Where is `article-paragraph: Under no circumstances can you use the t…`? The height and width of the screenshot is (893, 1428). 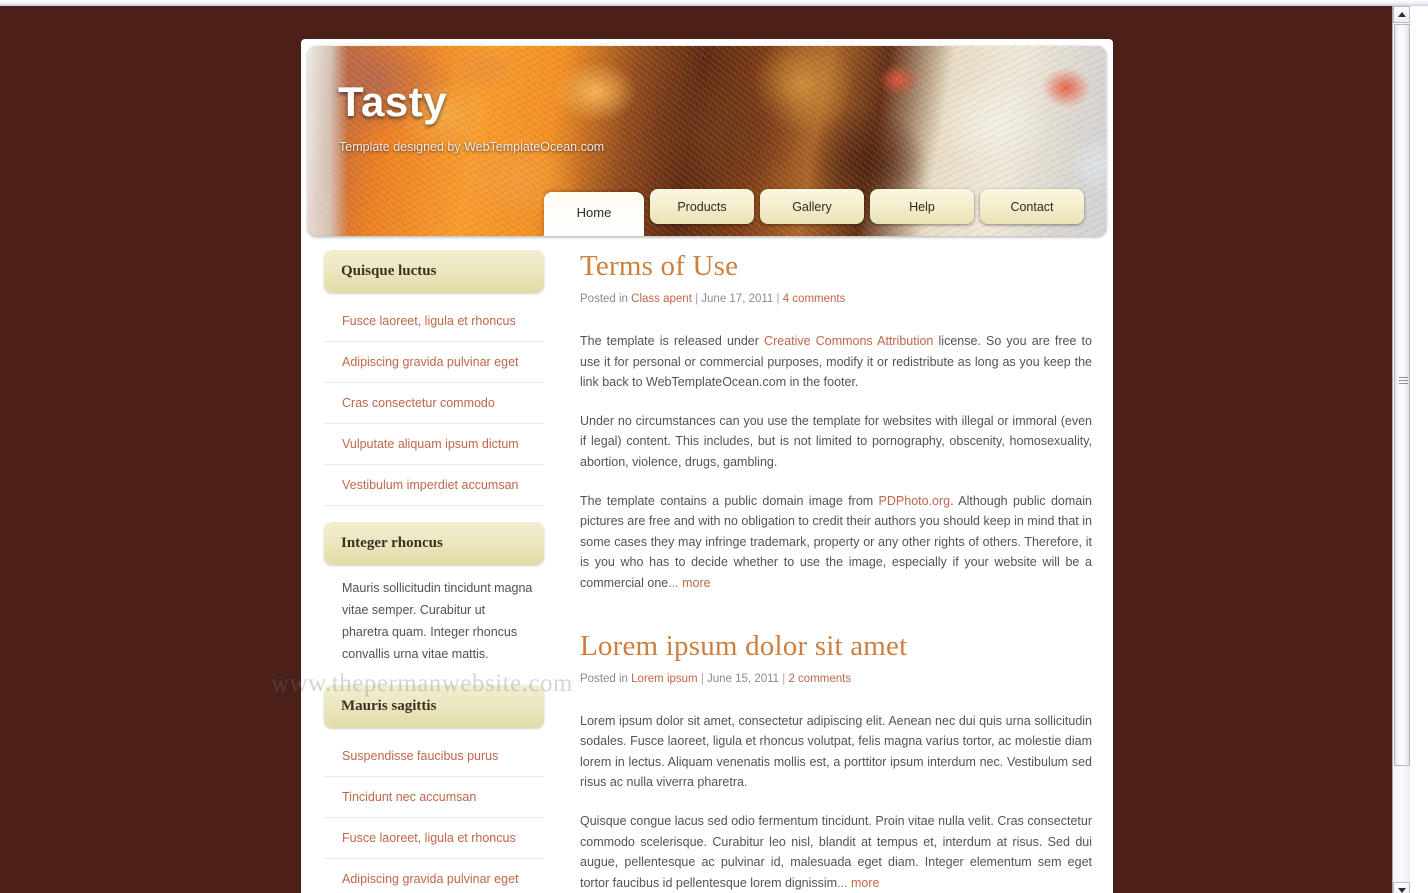 article-paragraph: Under no circumstances can you use the t… is located at coordinates (836, 442).